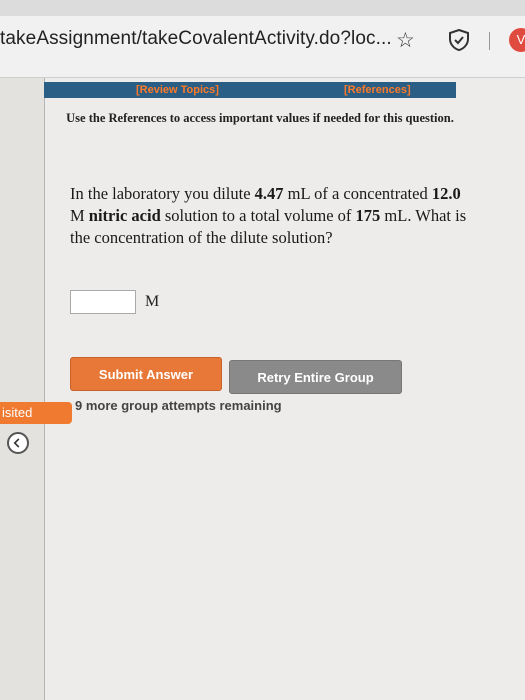 This screenshot has width=525, height=700. I want to click on molarity-value: 12.0, so click(446, 193).